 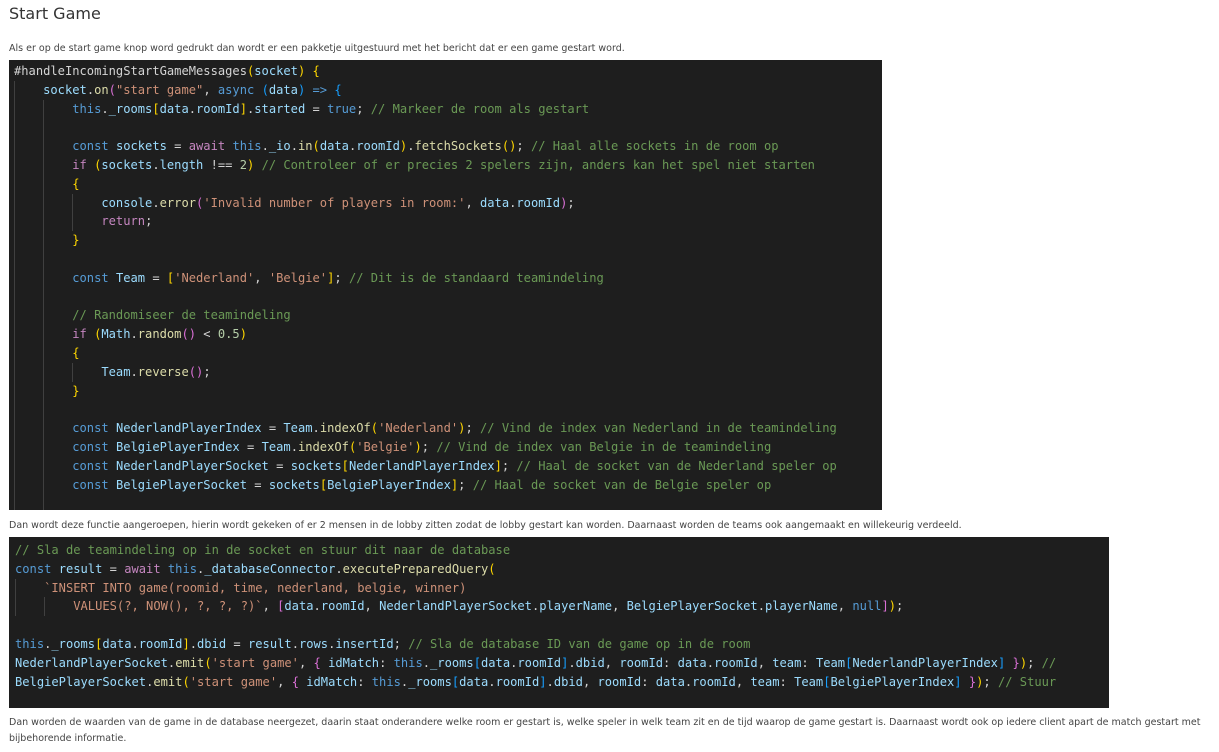 I want to click on code-token: error, so click(x=178, y=202).